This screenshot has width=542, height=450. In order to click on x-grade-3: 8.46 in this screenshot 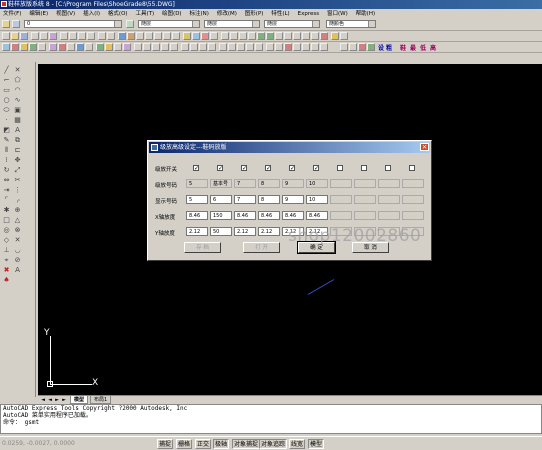, I will do `click(245, 215)`.